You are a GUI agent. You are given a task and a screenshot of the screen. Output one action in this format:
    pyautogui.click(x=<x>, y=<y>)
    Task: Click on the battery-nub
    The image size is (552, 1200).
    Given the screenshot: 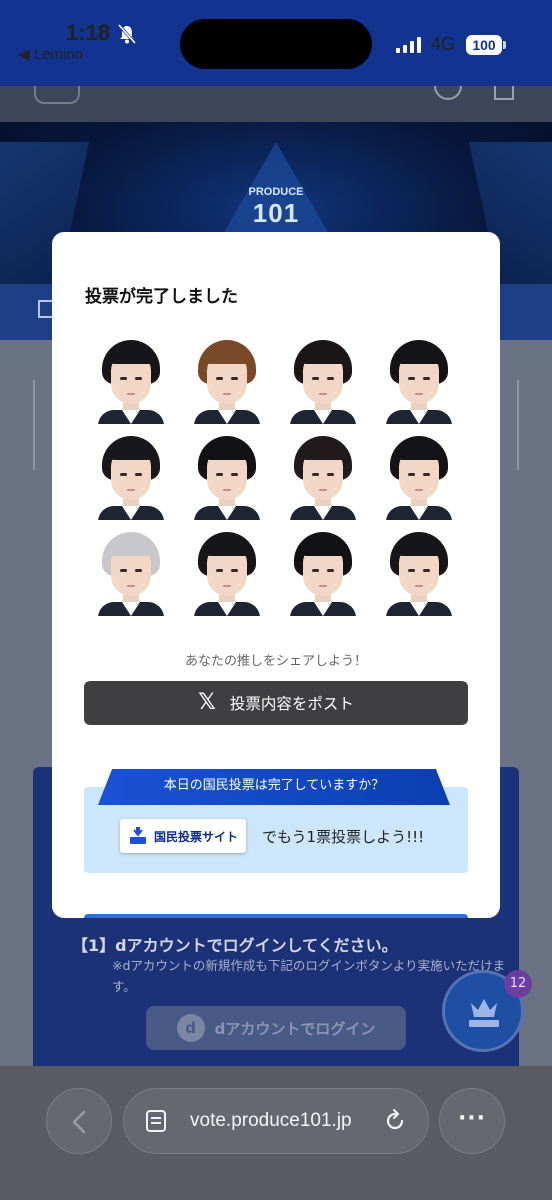 What is the action you would take?
    pyautogui.click(x=504, y=45)
    